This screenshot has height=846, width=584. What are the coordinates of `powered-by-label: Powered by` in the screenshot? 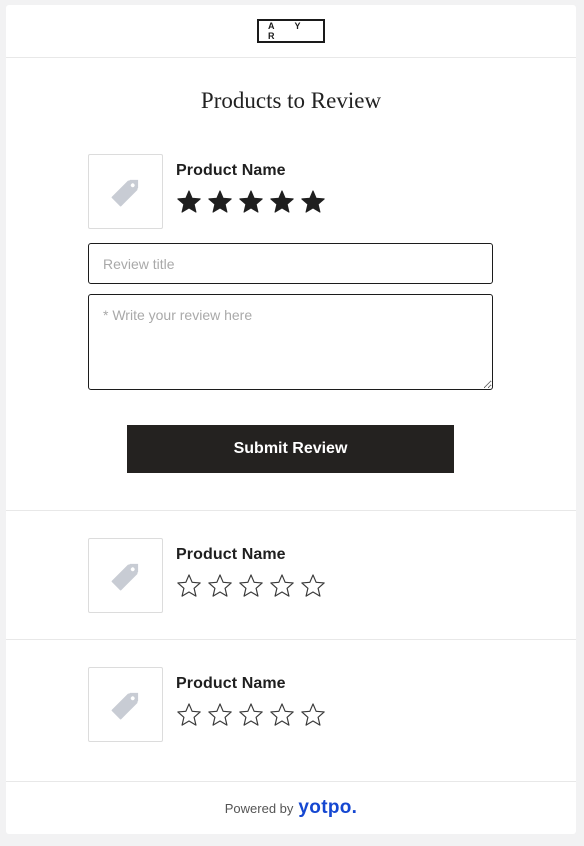 It's located at (259, 808).